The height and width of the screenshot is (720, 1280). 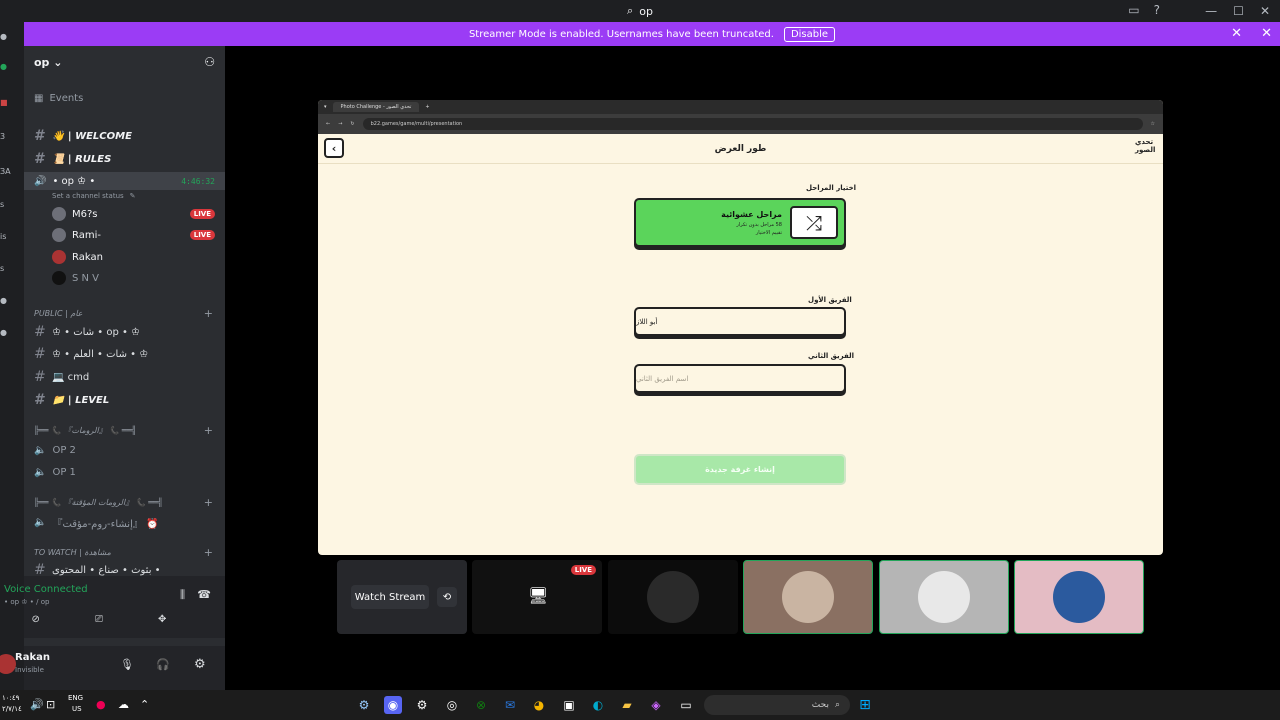 I want to click on cloud-icon: ☁, so click(x=123, y=704).